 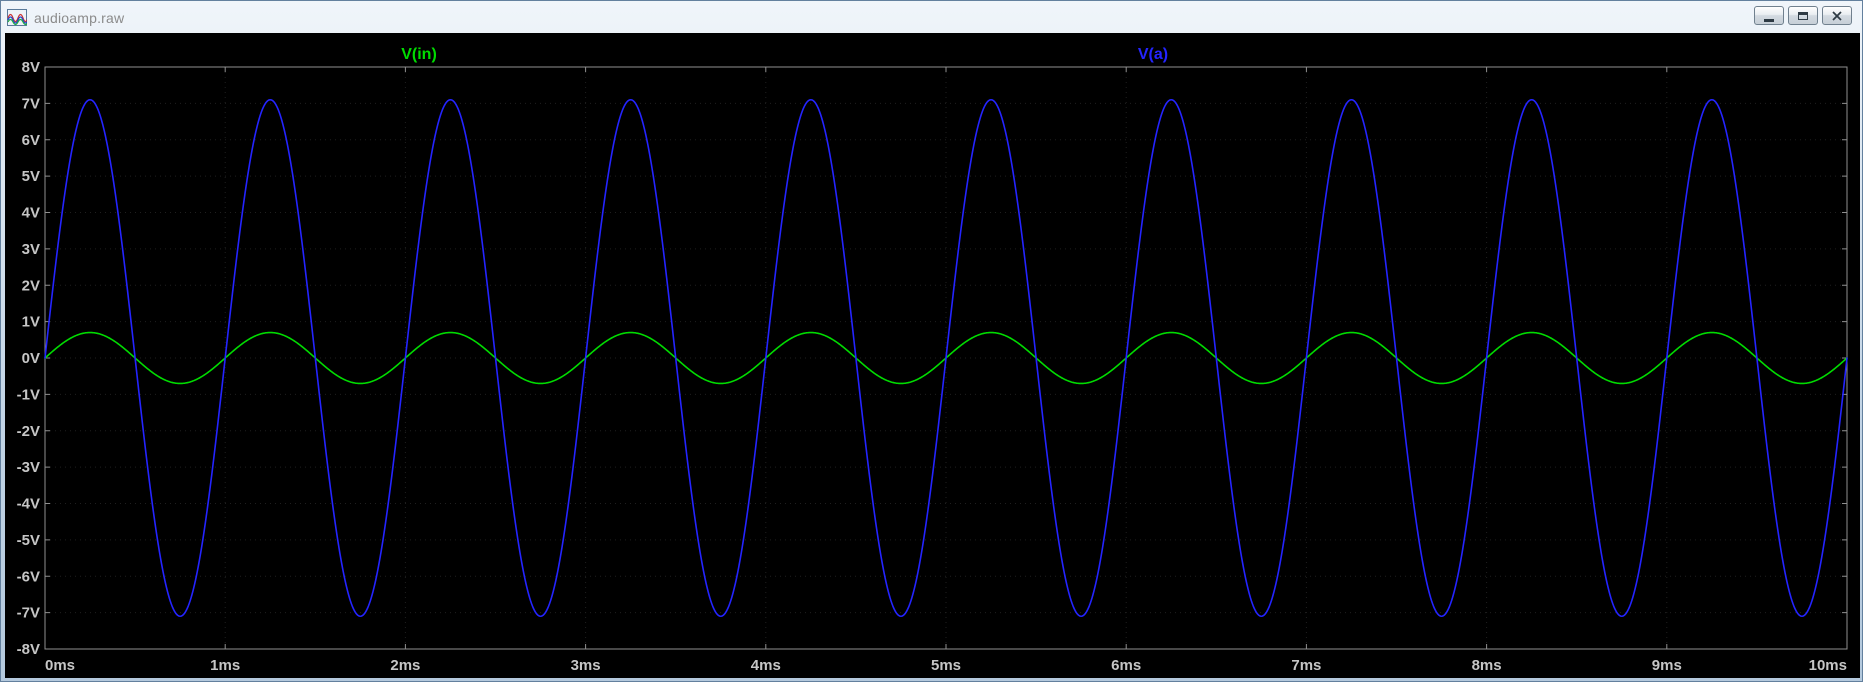 I want to click on svg-text: 5ms, so click(x=946, y=665).